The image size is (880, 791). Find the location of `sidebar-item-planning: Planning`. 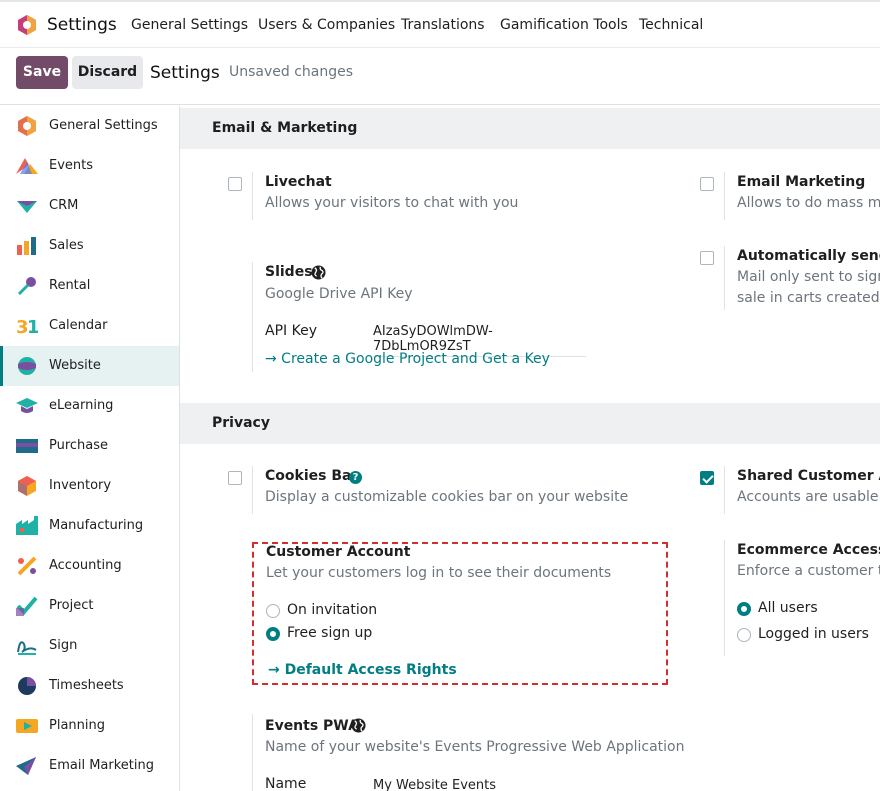

sidebar-item-planning: Planning is located at coordinates (89, 726).